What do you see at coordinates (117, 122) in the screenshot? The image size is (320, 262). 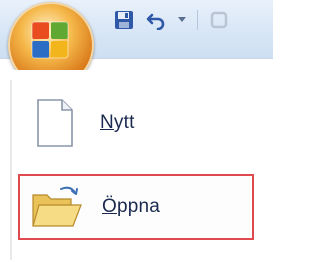 I see `menu-item-label: Nytt` at bounding box center [117, 122].